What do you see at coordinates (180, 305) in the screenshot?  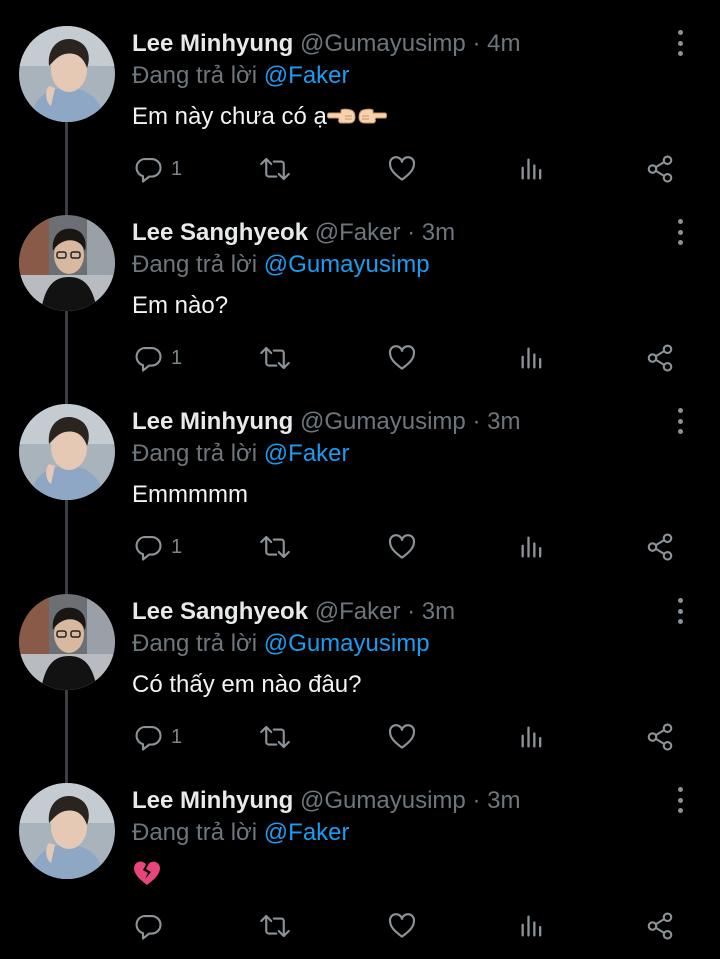 I see `tweet-text: Em nào?` at bounding box center [180, 305].